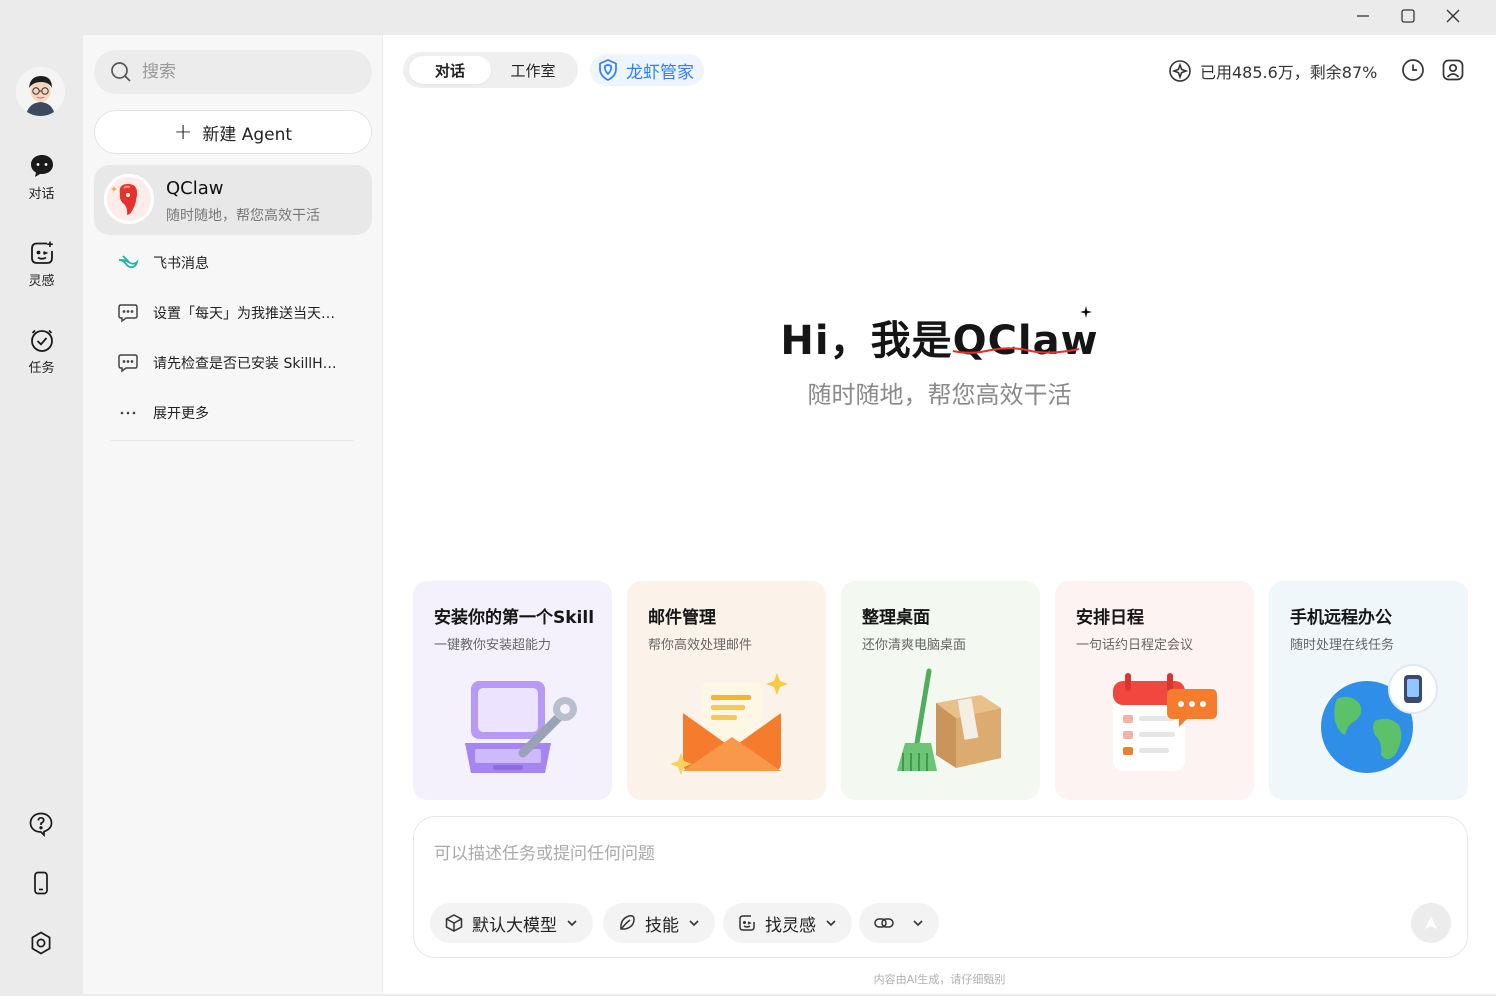 Image resolution: width=1496 pixels, height=996 pixels. I want to click on agent-subtitle: 随时随地，帮您高效干活, so click(243, 216).